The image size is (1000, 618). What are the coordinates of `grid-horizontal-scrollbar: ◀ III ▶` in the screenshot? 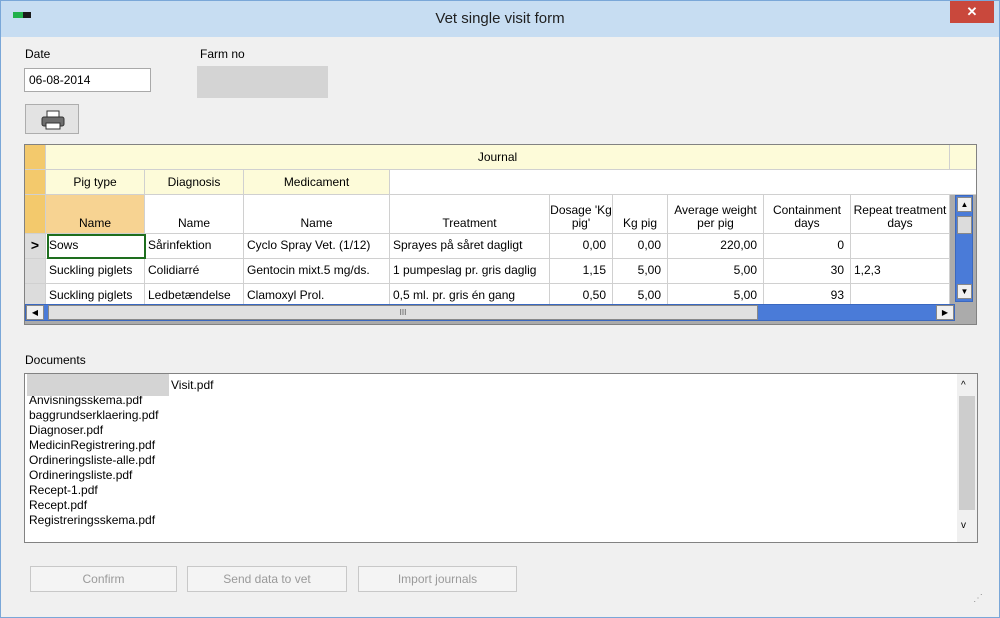 It's located at (490, 312).